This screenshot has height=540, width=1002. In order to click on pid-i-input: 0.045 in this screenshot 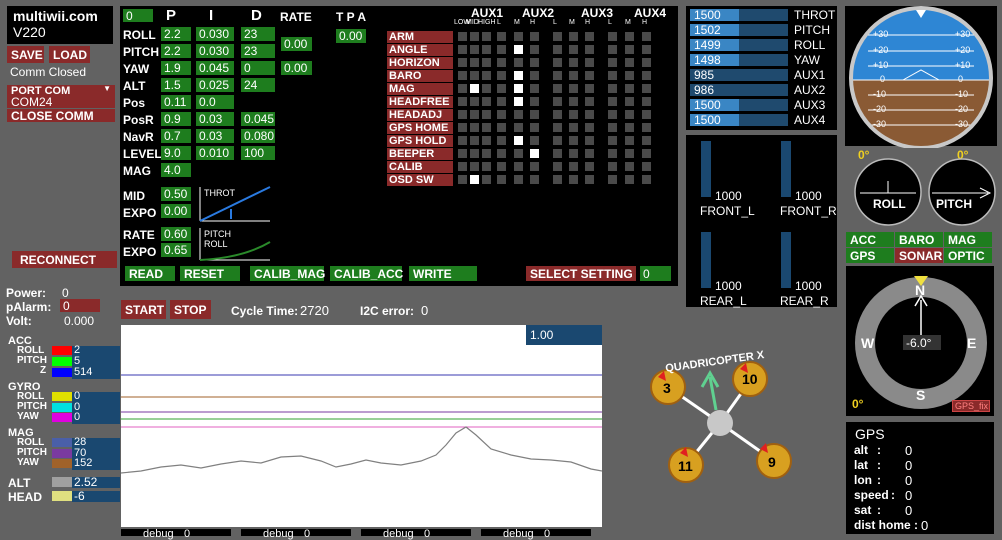, I will do `click(215, 68)`.